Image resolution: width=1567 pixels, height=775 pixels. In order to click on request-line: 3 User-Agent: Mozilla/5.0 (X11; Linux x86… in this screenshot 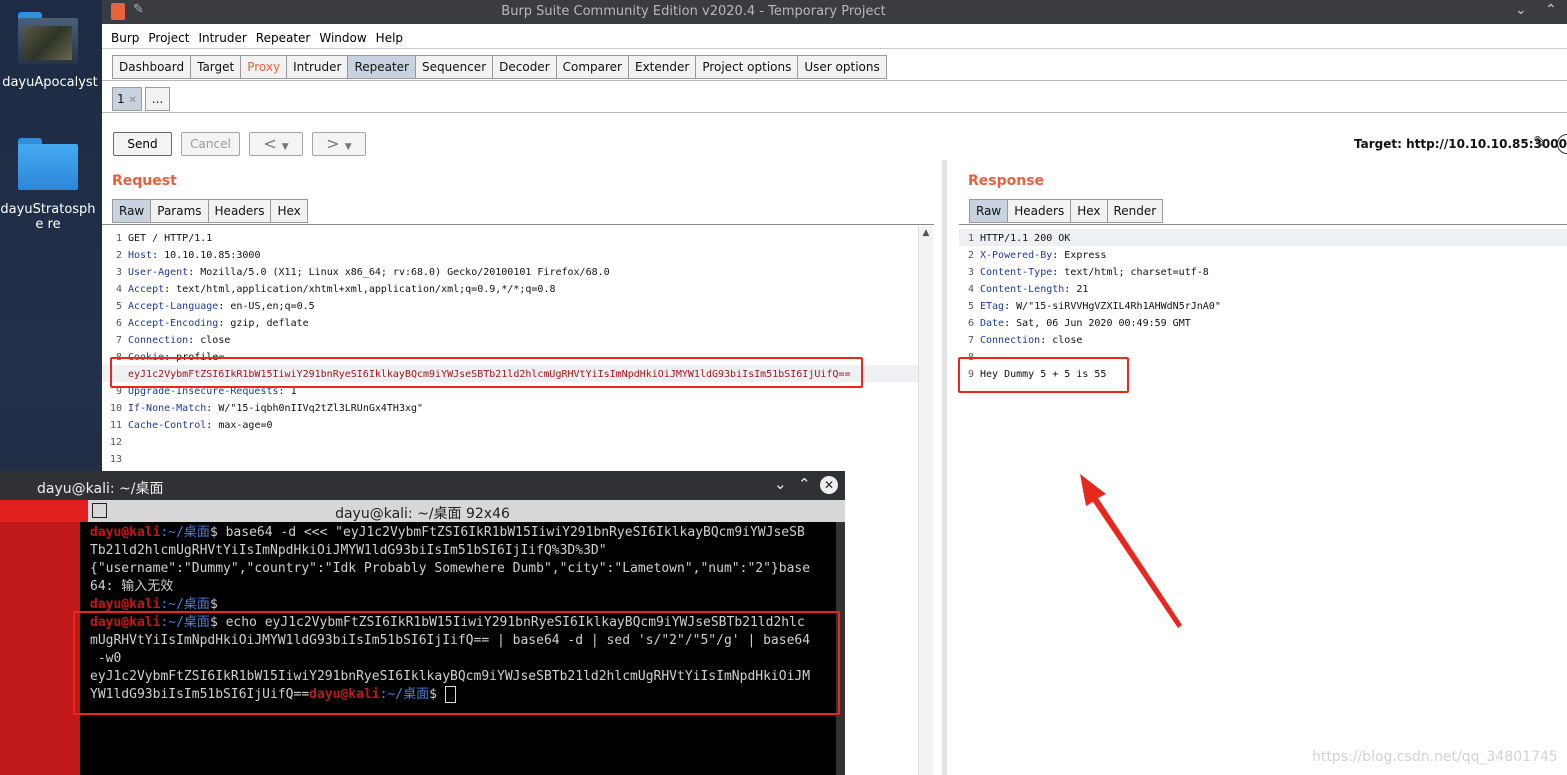, I will do `click(511, 272)`.